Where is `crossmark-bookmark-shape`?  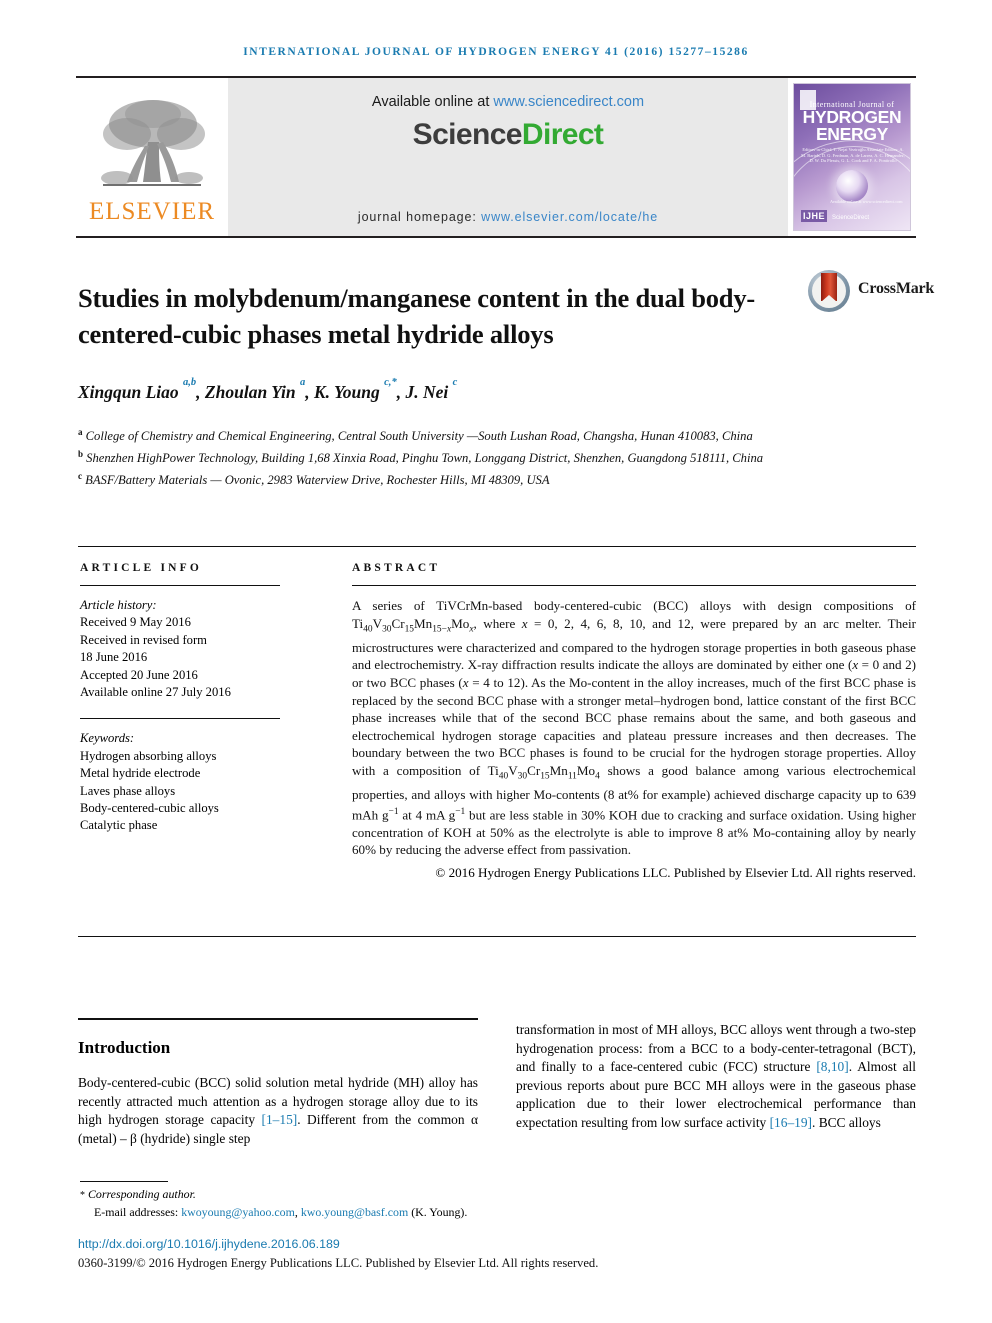 crossmark-bookmark-shape is located at coordinates (829, 287).